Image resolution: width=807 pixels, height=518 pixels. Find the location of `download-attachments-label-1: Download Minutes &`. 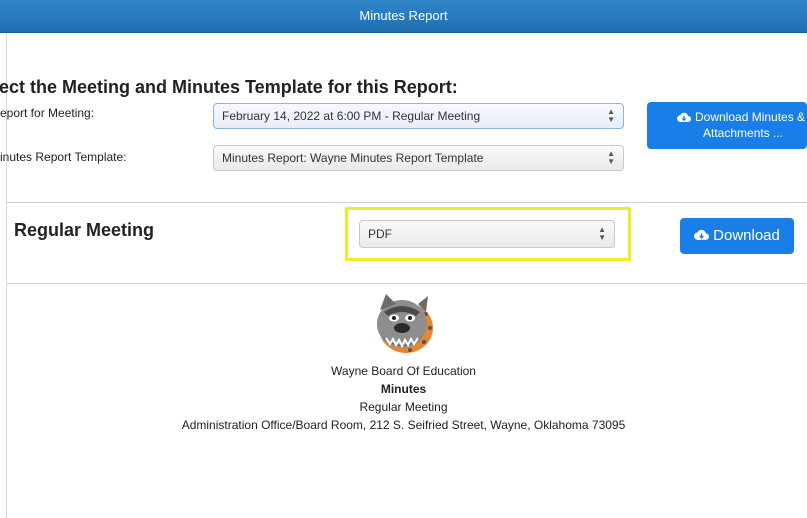

download-attachments-label-1: Download Minutes & is located at coordinates (750, 117).